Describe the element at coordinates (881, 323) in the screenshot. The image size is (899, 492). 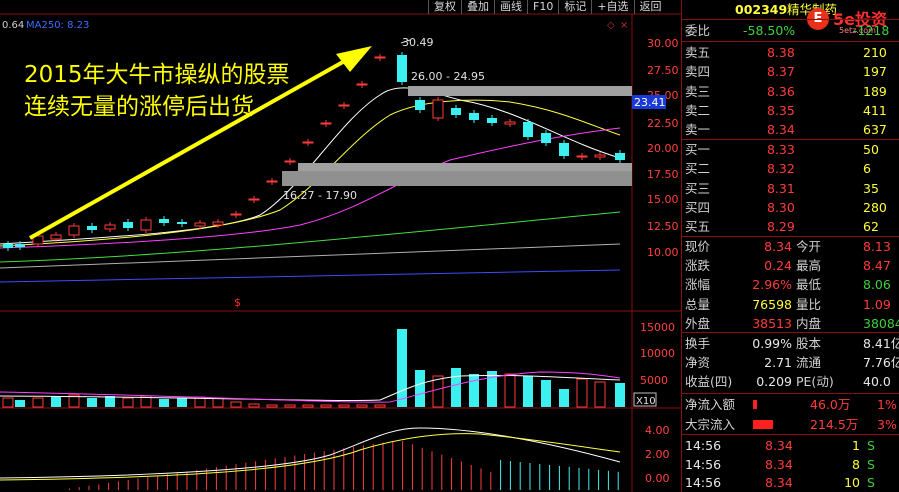
I see `stat-value-2: 38084` at that location.